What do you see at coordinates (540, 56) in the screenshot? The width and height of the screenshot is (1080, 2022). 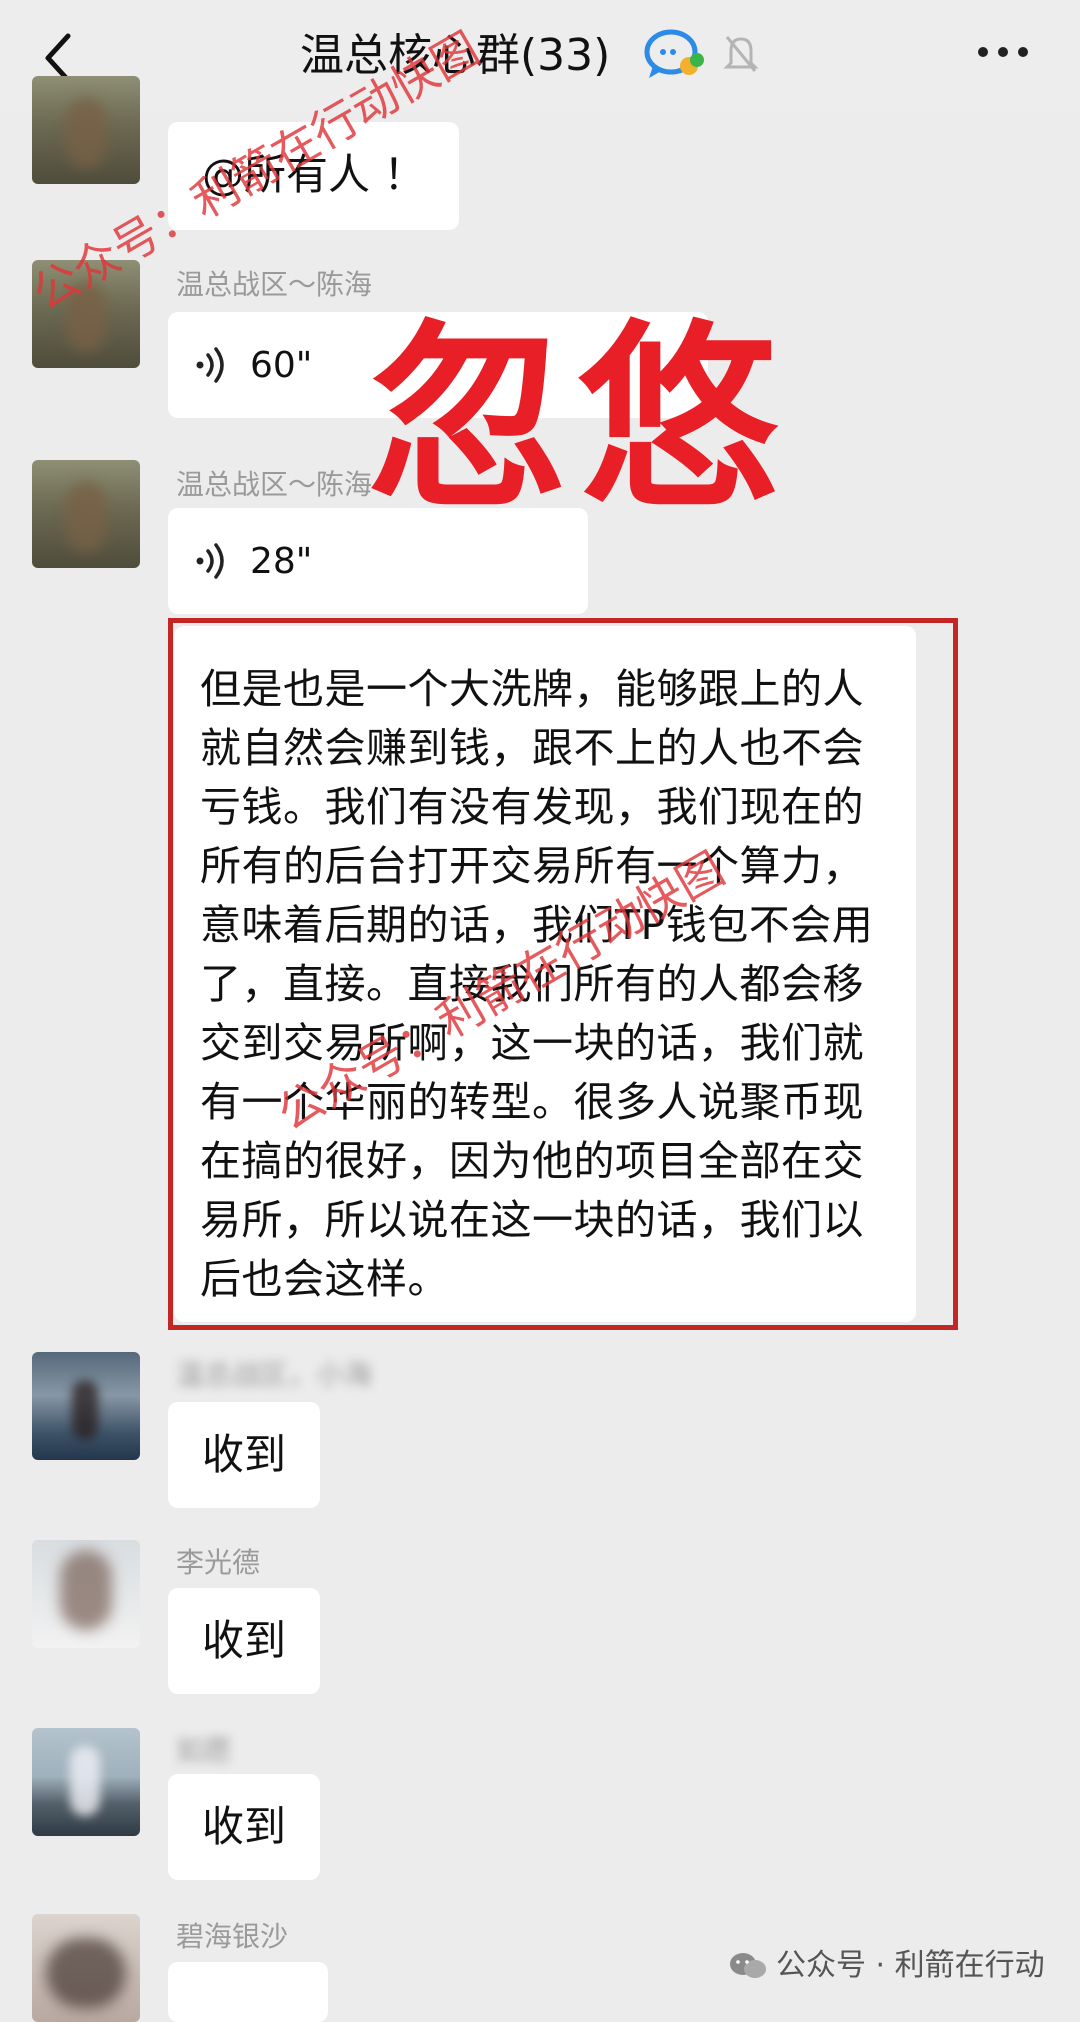 I see `chat-header: 温总核心群(33)` at bounding box center [540, 56].